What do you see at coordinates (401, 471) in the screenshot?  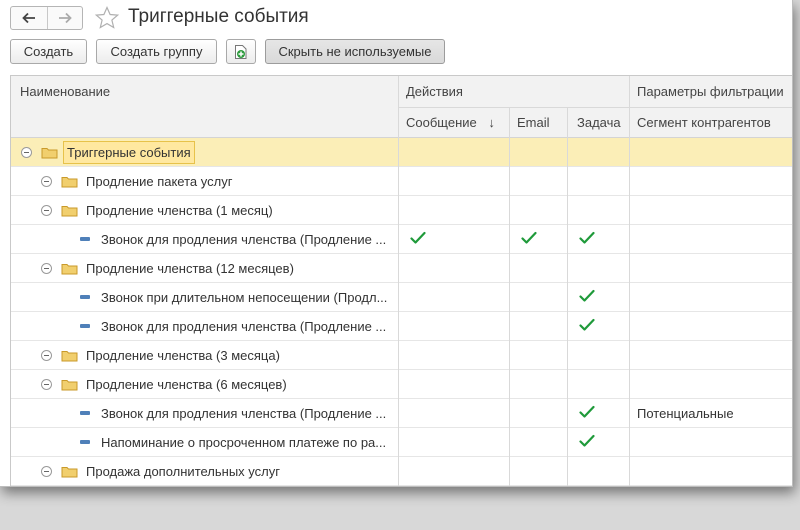 I see `table-row: Продажа дополнительных услуг` at bounding box center [401, 471].